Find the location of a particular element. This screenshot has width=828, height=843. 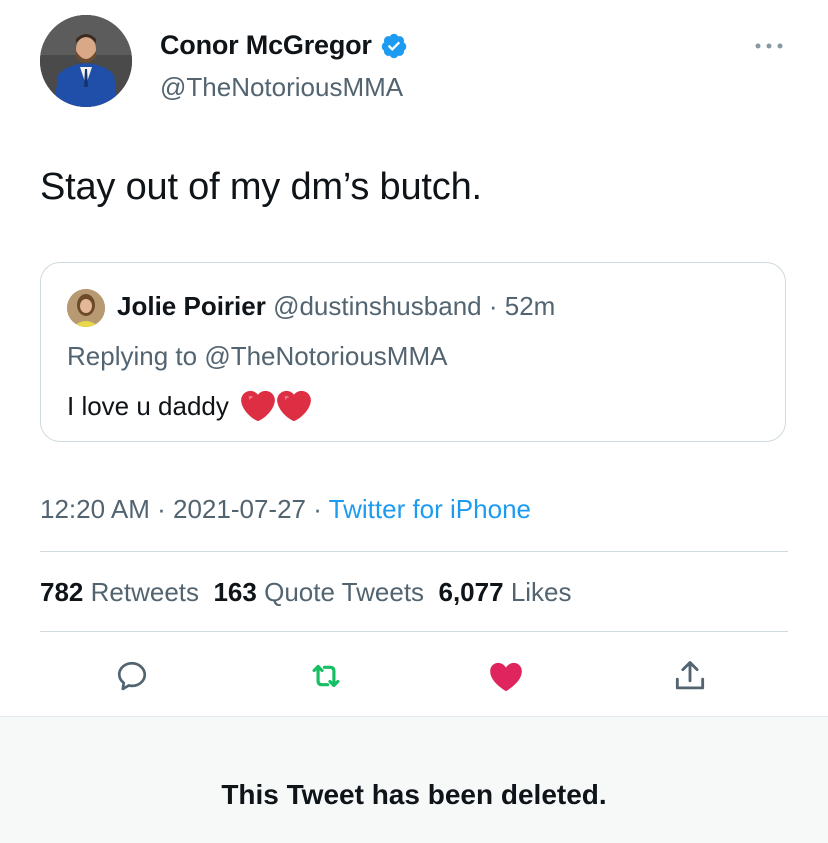

quoted-header: Jolie Poirier @dustinshusband · 52m is located at coordinates (336, 306).